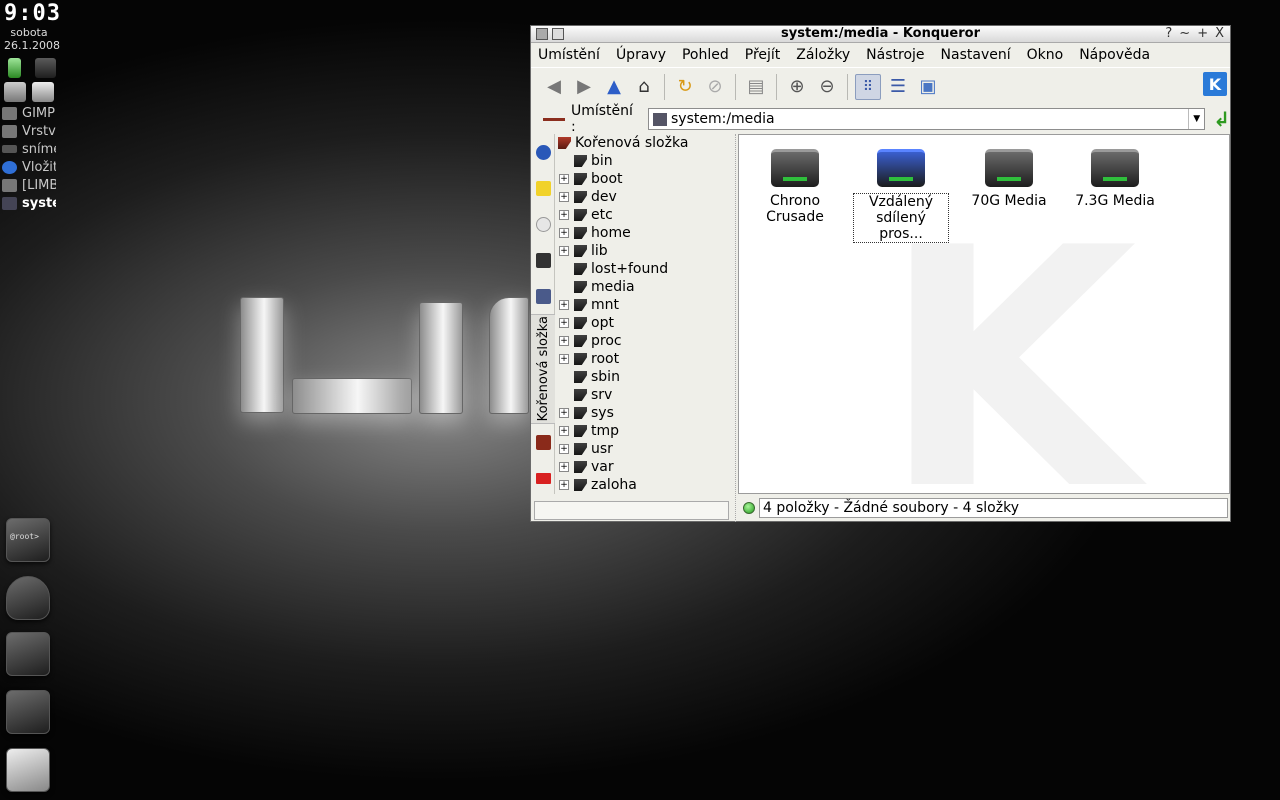  Describe the element at coordinates (868, 86) in the screenshot. I see `icon-view-icon: ⠿` at that location.